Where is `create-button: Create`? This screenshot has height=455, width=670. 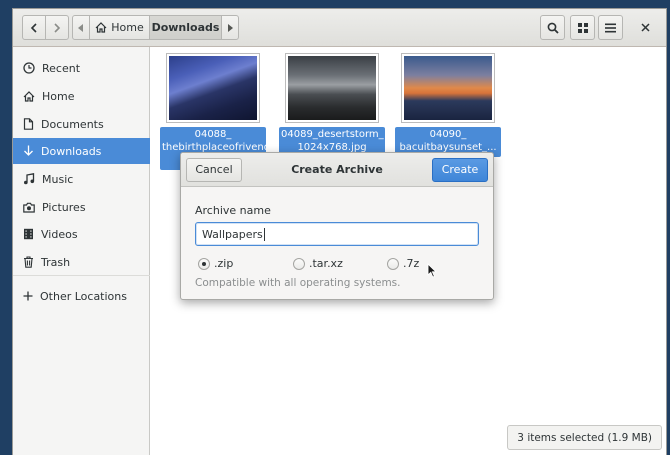 create-button: Create is located at coordinates (460, 170).